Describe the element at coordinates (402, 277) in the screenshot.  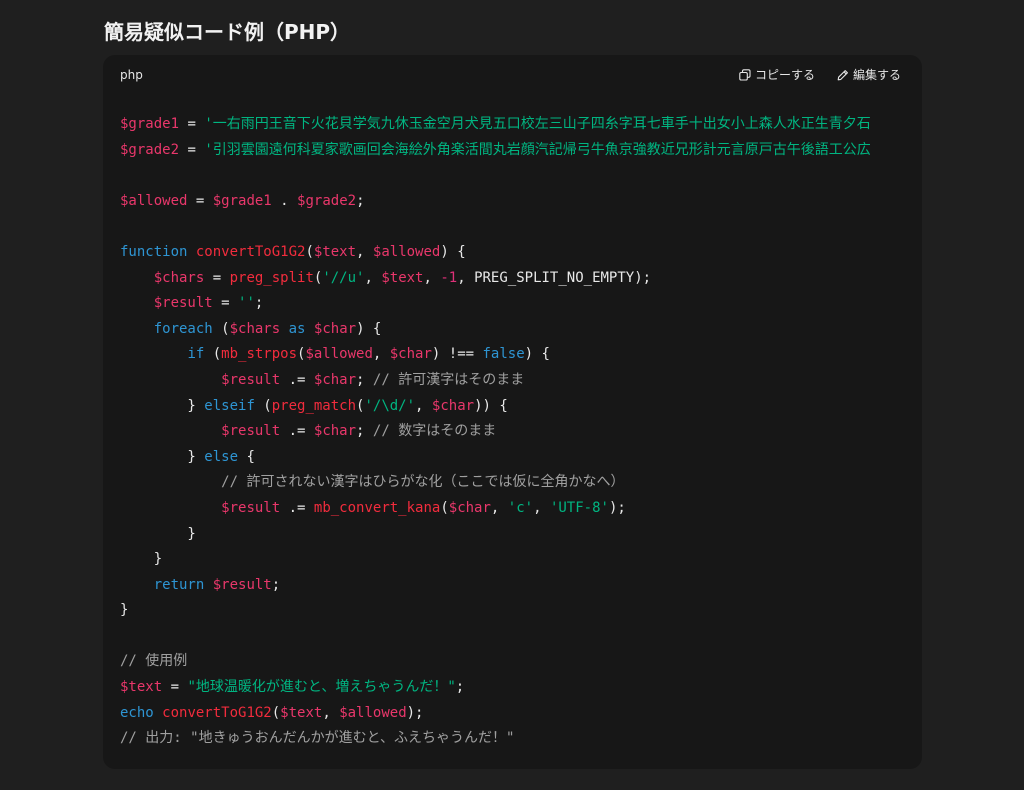
I see `code-token: $text` at that location.